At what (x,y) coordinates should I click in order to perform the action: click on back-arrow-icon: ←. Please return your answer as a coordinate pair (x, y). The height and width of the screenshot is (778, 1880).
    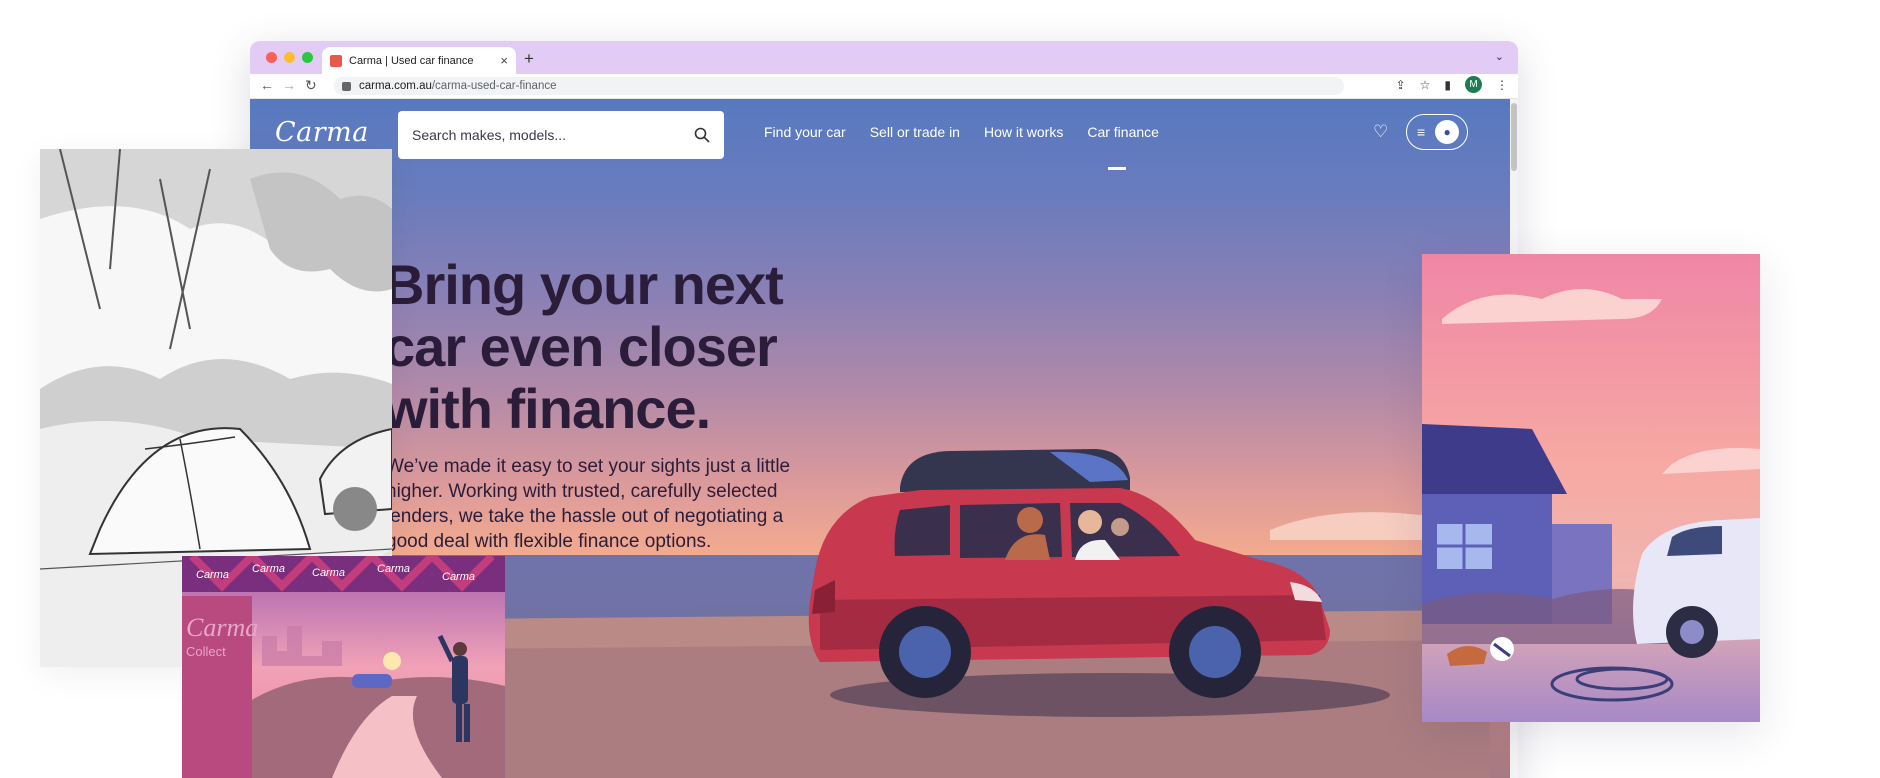
    Looking at the image, I should click on (267, 85).